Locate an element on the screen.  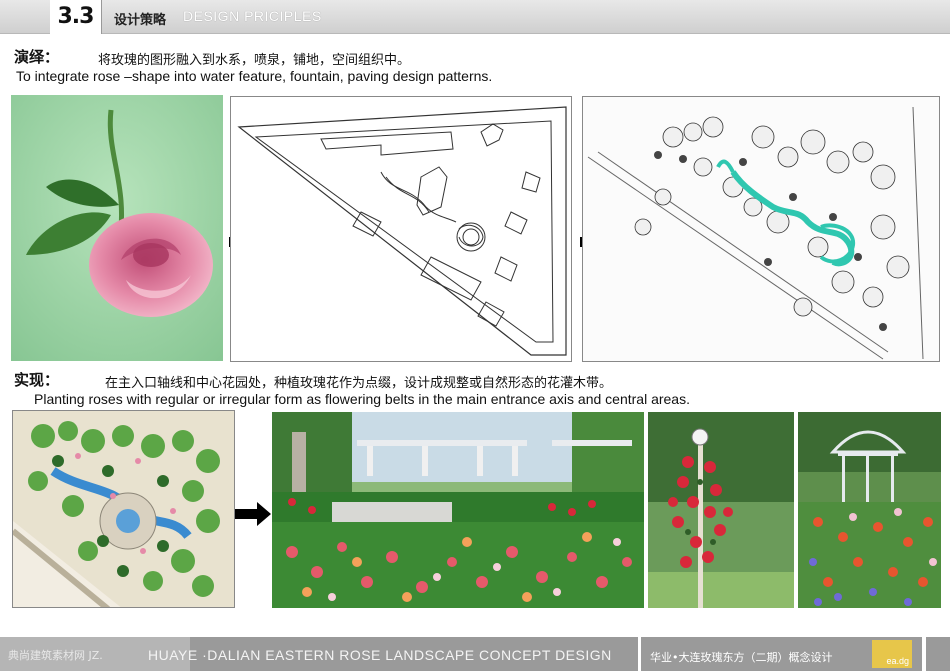
section-title-en: DESIGN PRICIPLES is located at coordinates (252, 16).